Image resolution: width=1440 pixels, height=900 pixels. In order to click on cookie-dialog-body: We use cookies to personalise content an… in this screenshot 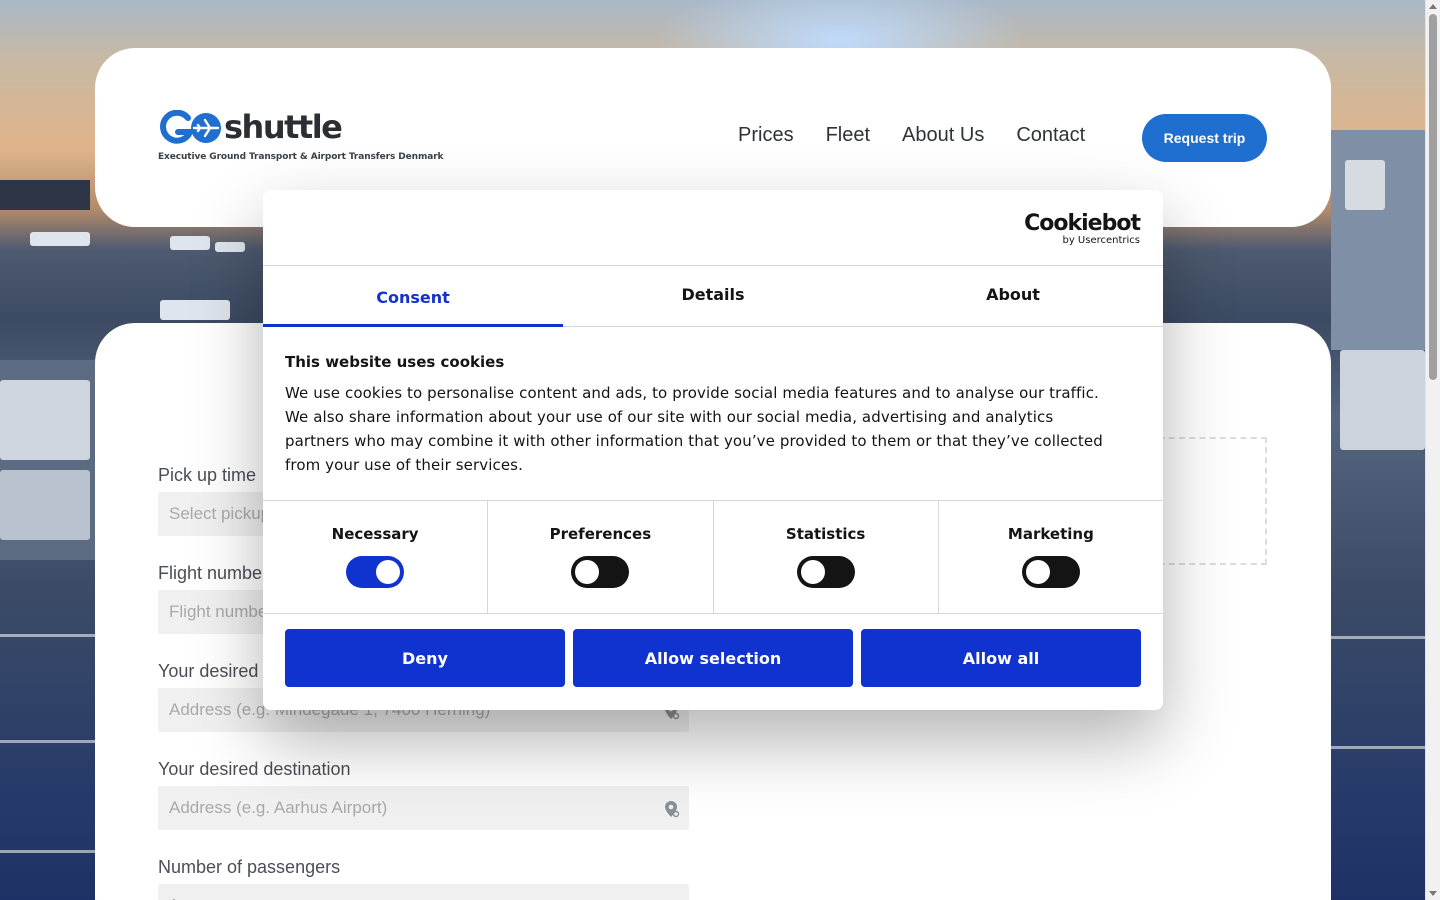, I will do `click(694, 429)`.